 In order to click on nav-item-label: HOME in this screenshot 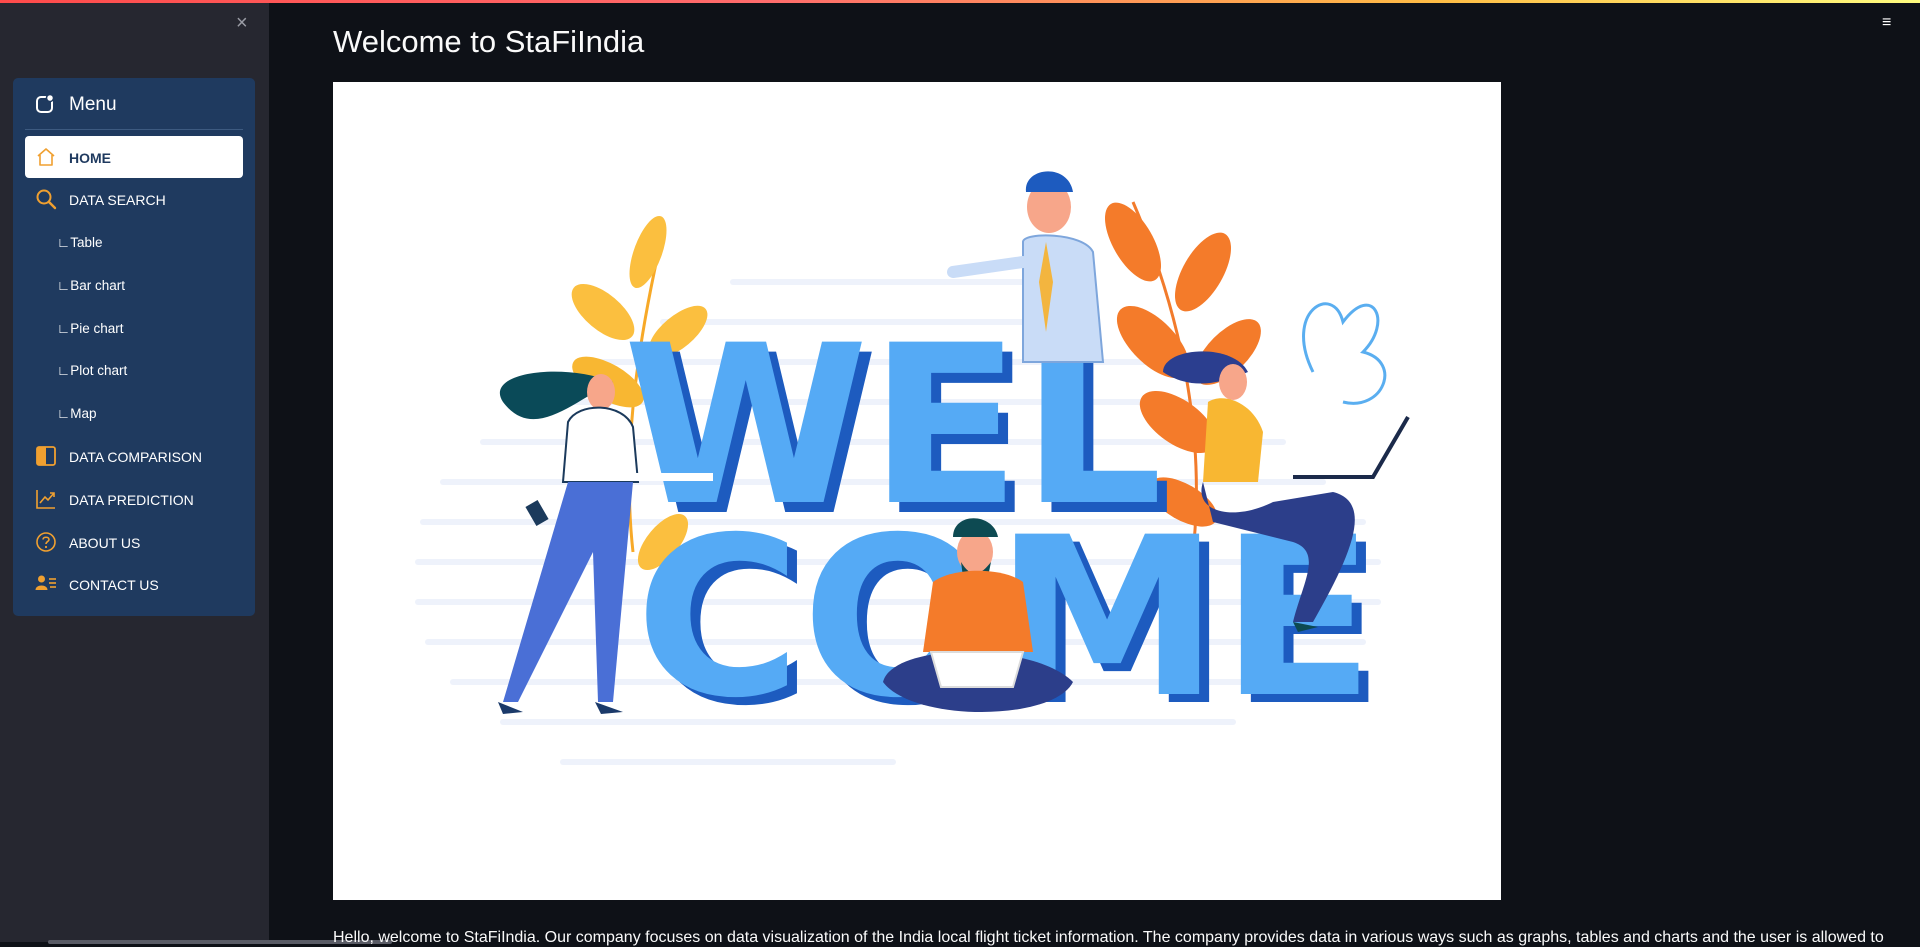, I will do `click(90, 158)`.